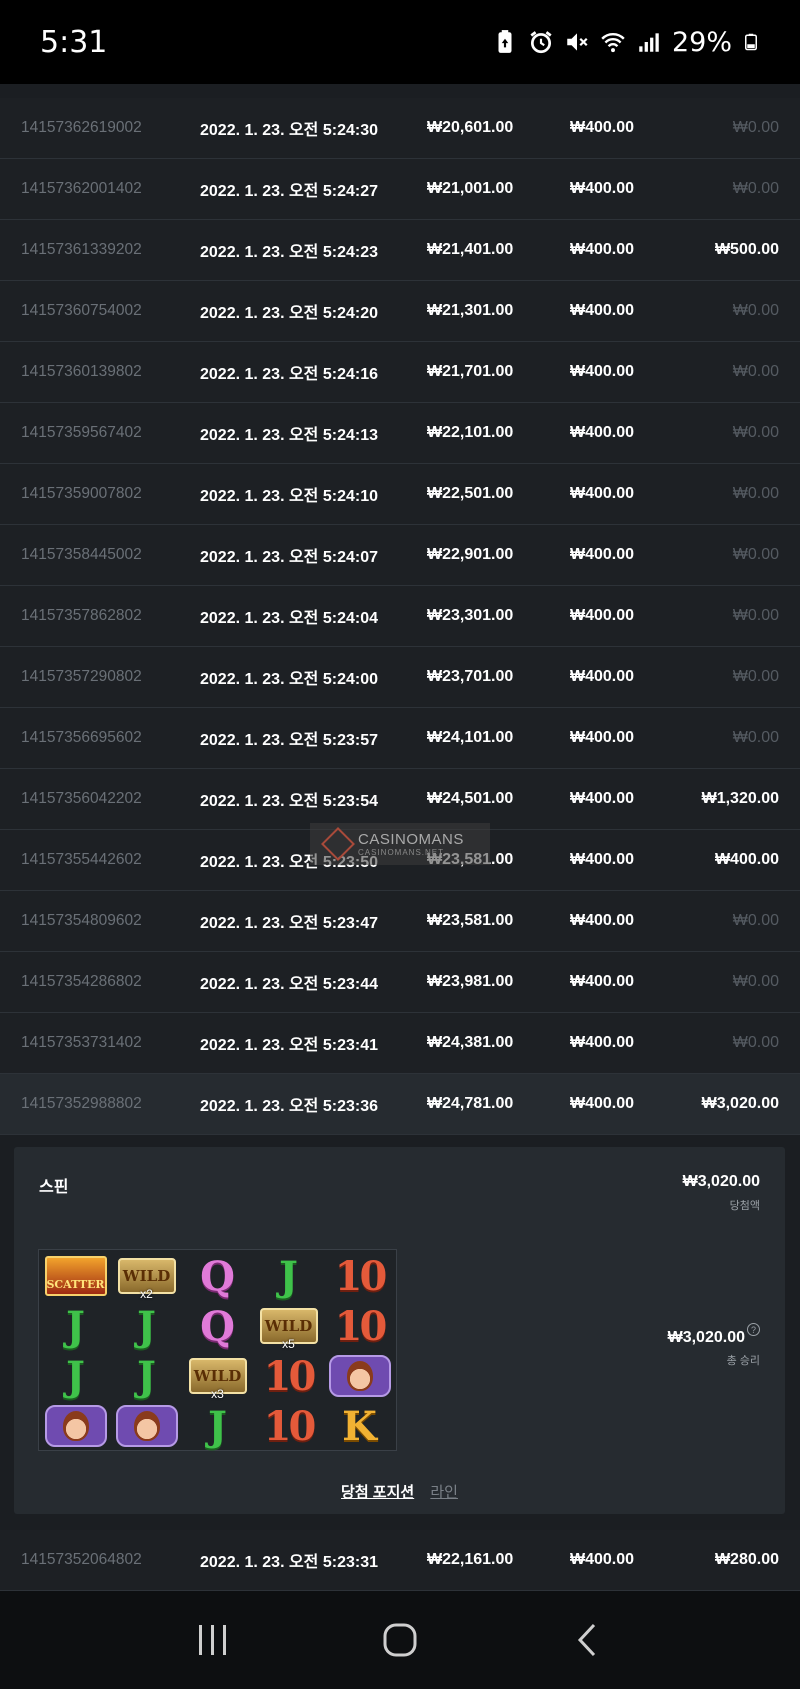  I want to click on total-win-label: 총 승리, so click(743, 1361).